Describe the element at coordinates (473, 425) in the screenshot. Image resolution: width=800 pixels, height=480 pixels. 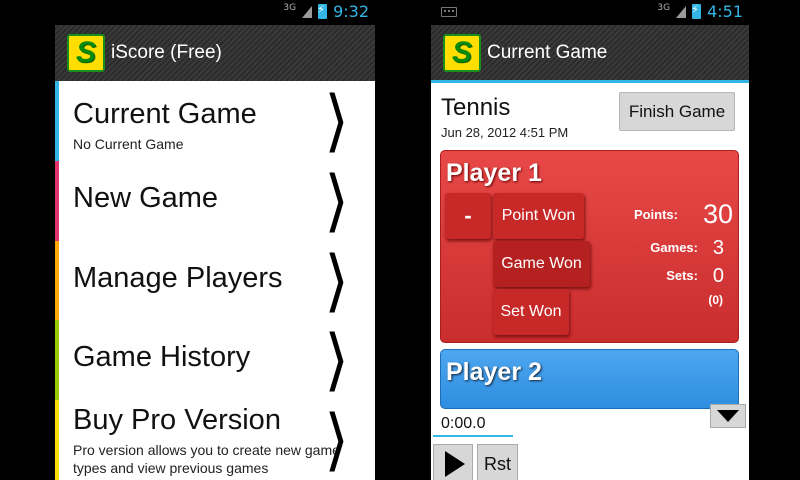
I see `timer-display: 0:00.0` at that location.